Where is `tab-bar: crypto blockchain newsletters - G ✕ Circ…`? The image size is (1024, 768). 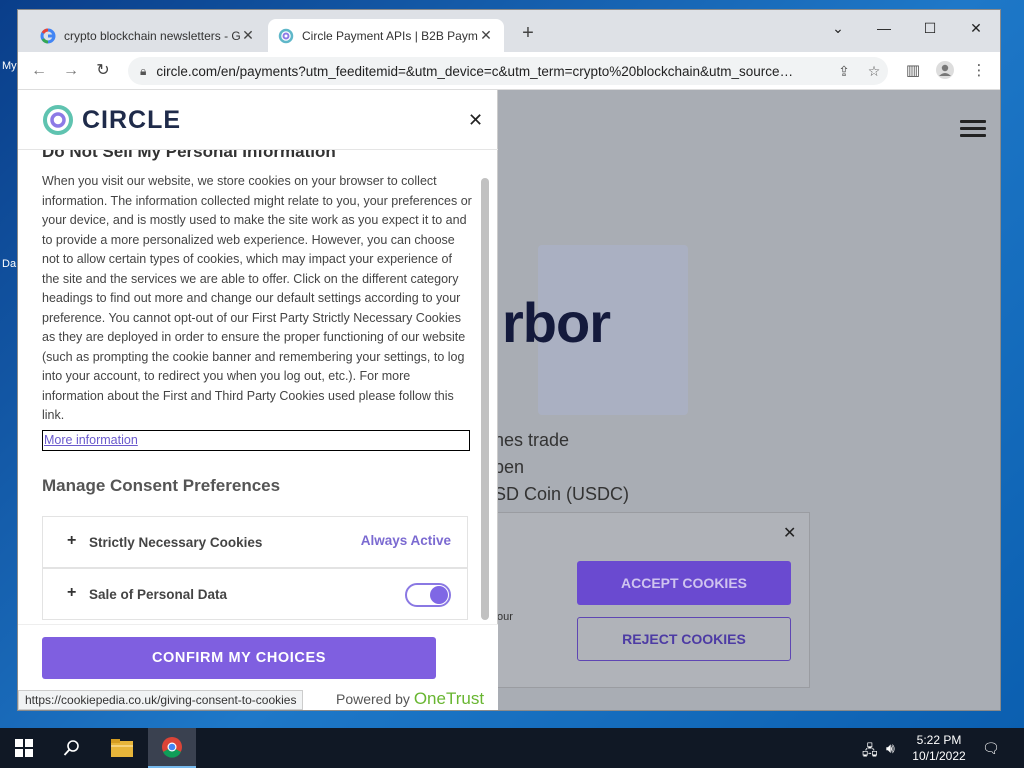
tab-bar: crypto blockchain newsletters - G ✕ Circ… is located at coordinates (509, 31).